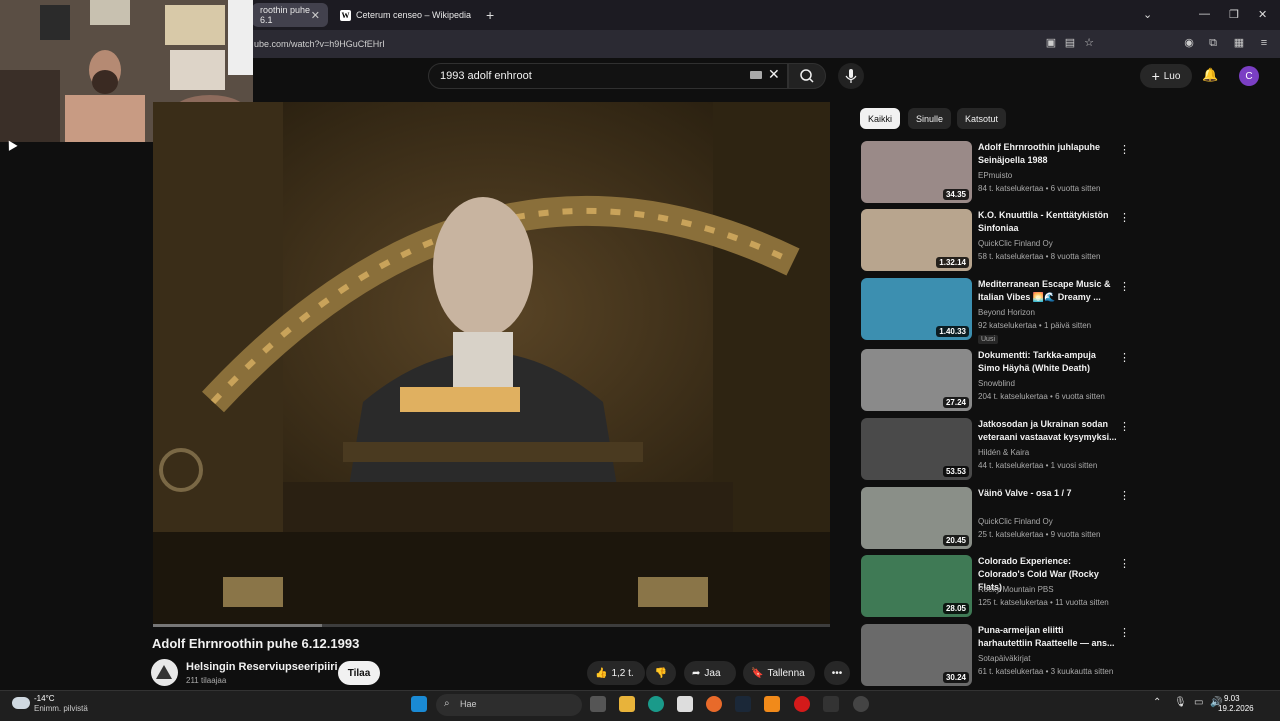 This screenshot has width=1280, height=721. I want to click on keyboard-icon, so click(756, 75).